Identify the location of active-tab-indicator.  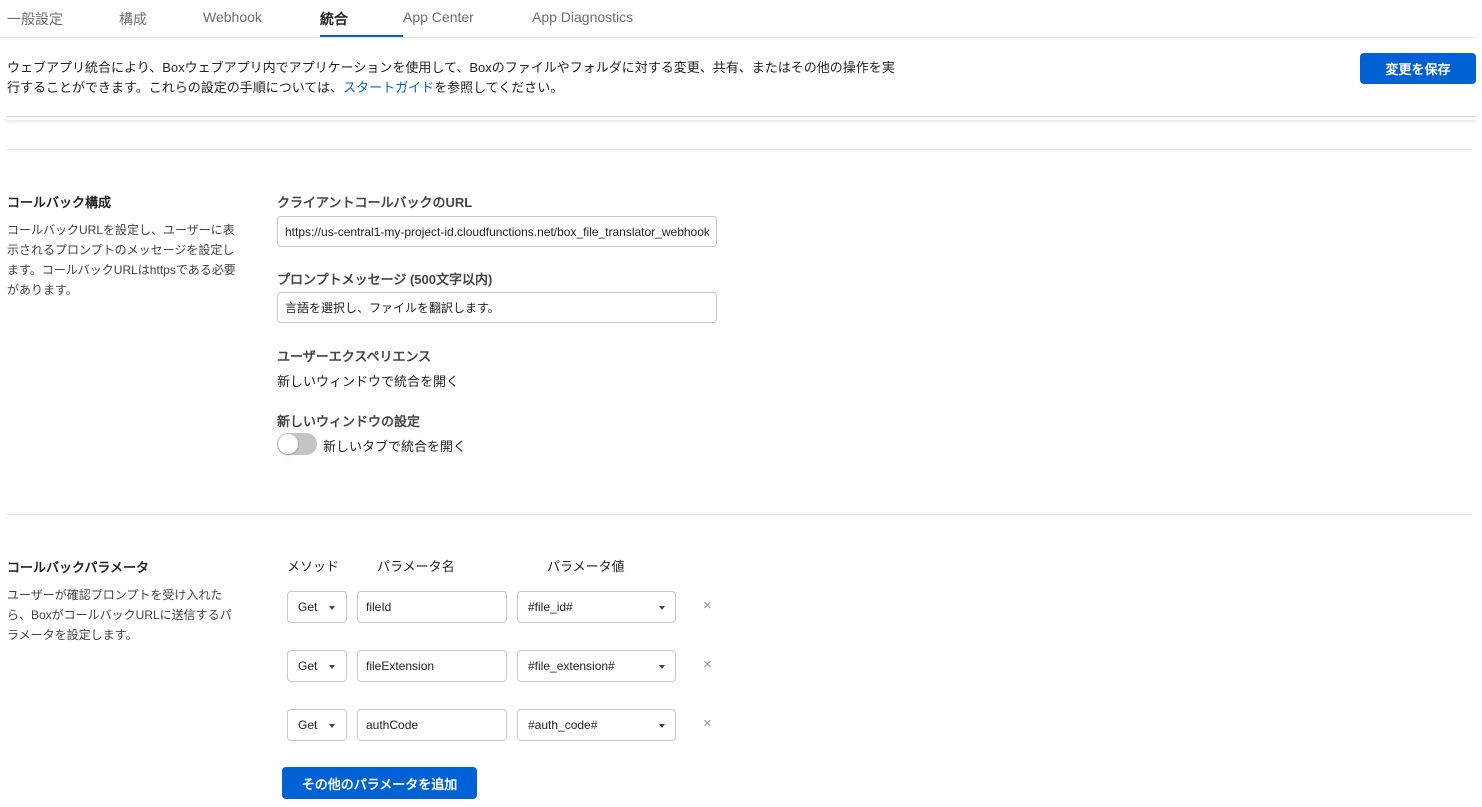
(361, 36).